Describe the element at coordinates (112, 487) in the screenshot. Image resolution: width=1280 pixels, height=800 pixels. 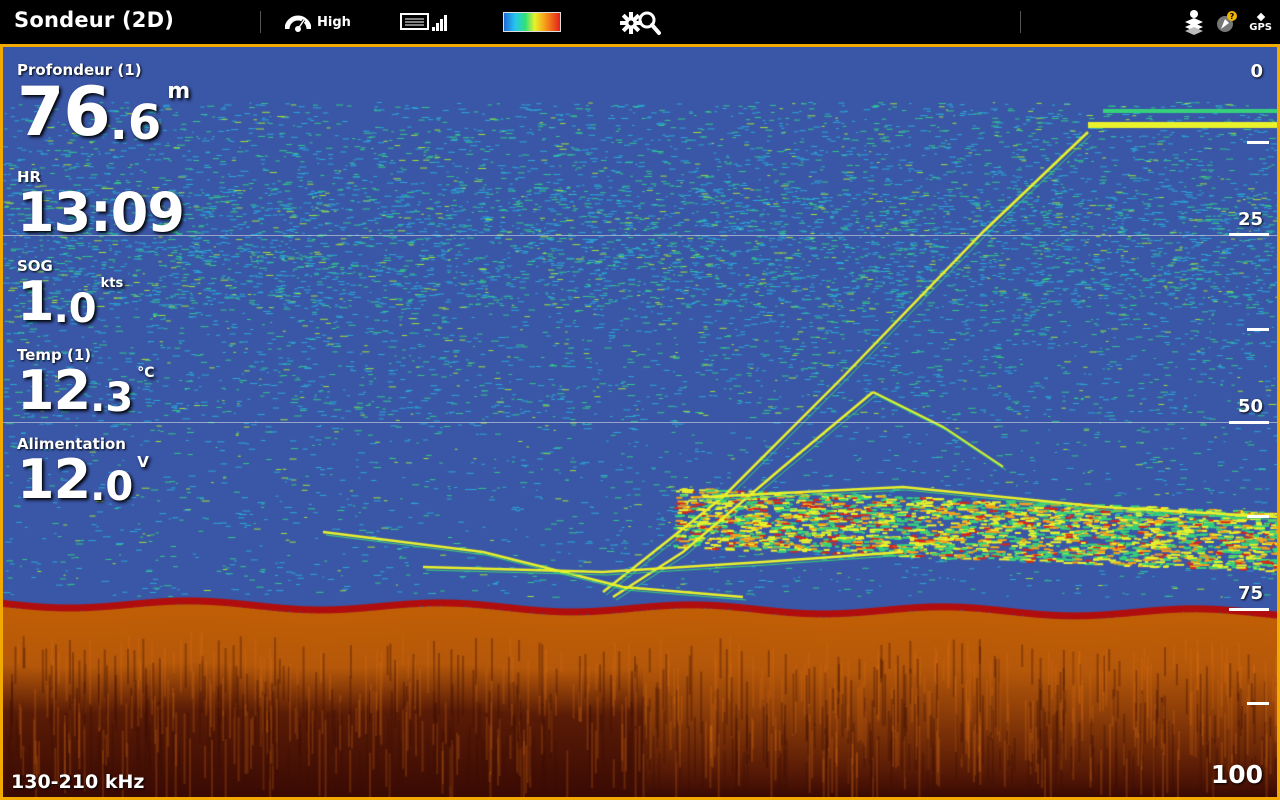
I see `power-readout-dec: .0` at that location.